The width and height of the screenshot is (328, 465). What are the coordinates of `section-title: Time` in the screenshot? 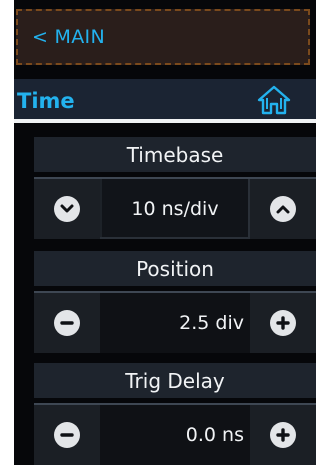 It's located at (46, 101).